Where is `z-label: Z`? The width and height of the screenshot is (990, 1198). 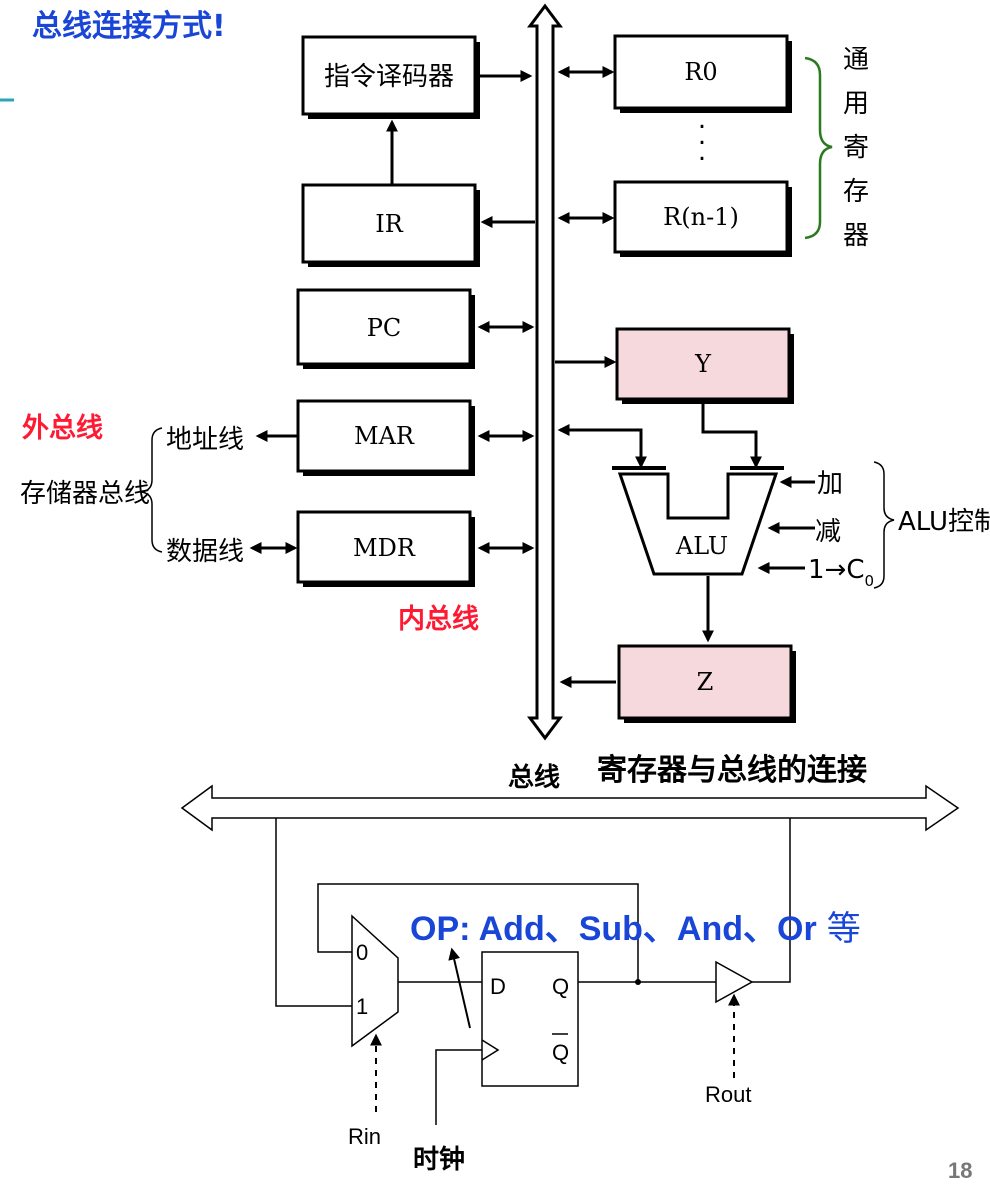
z-label: Z is located at coordinates (705, 682).